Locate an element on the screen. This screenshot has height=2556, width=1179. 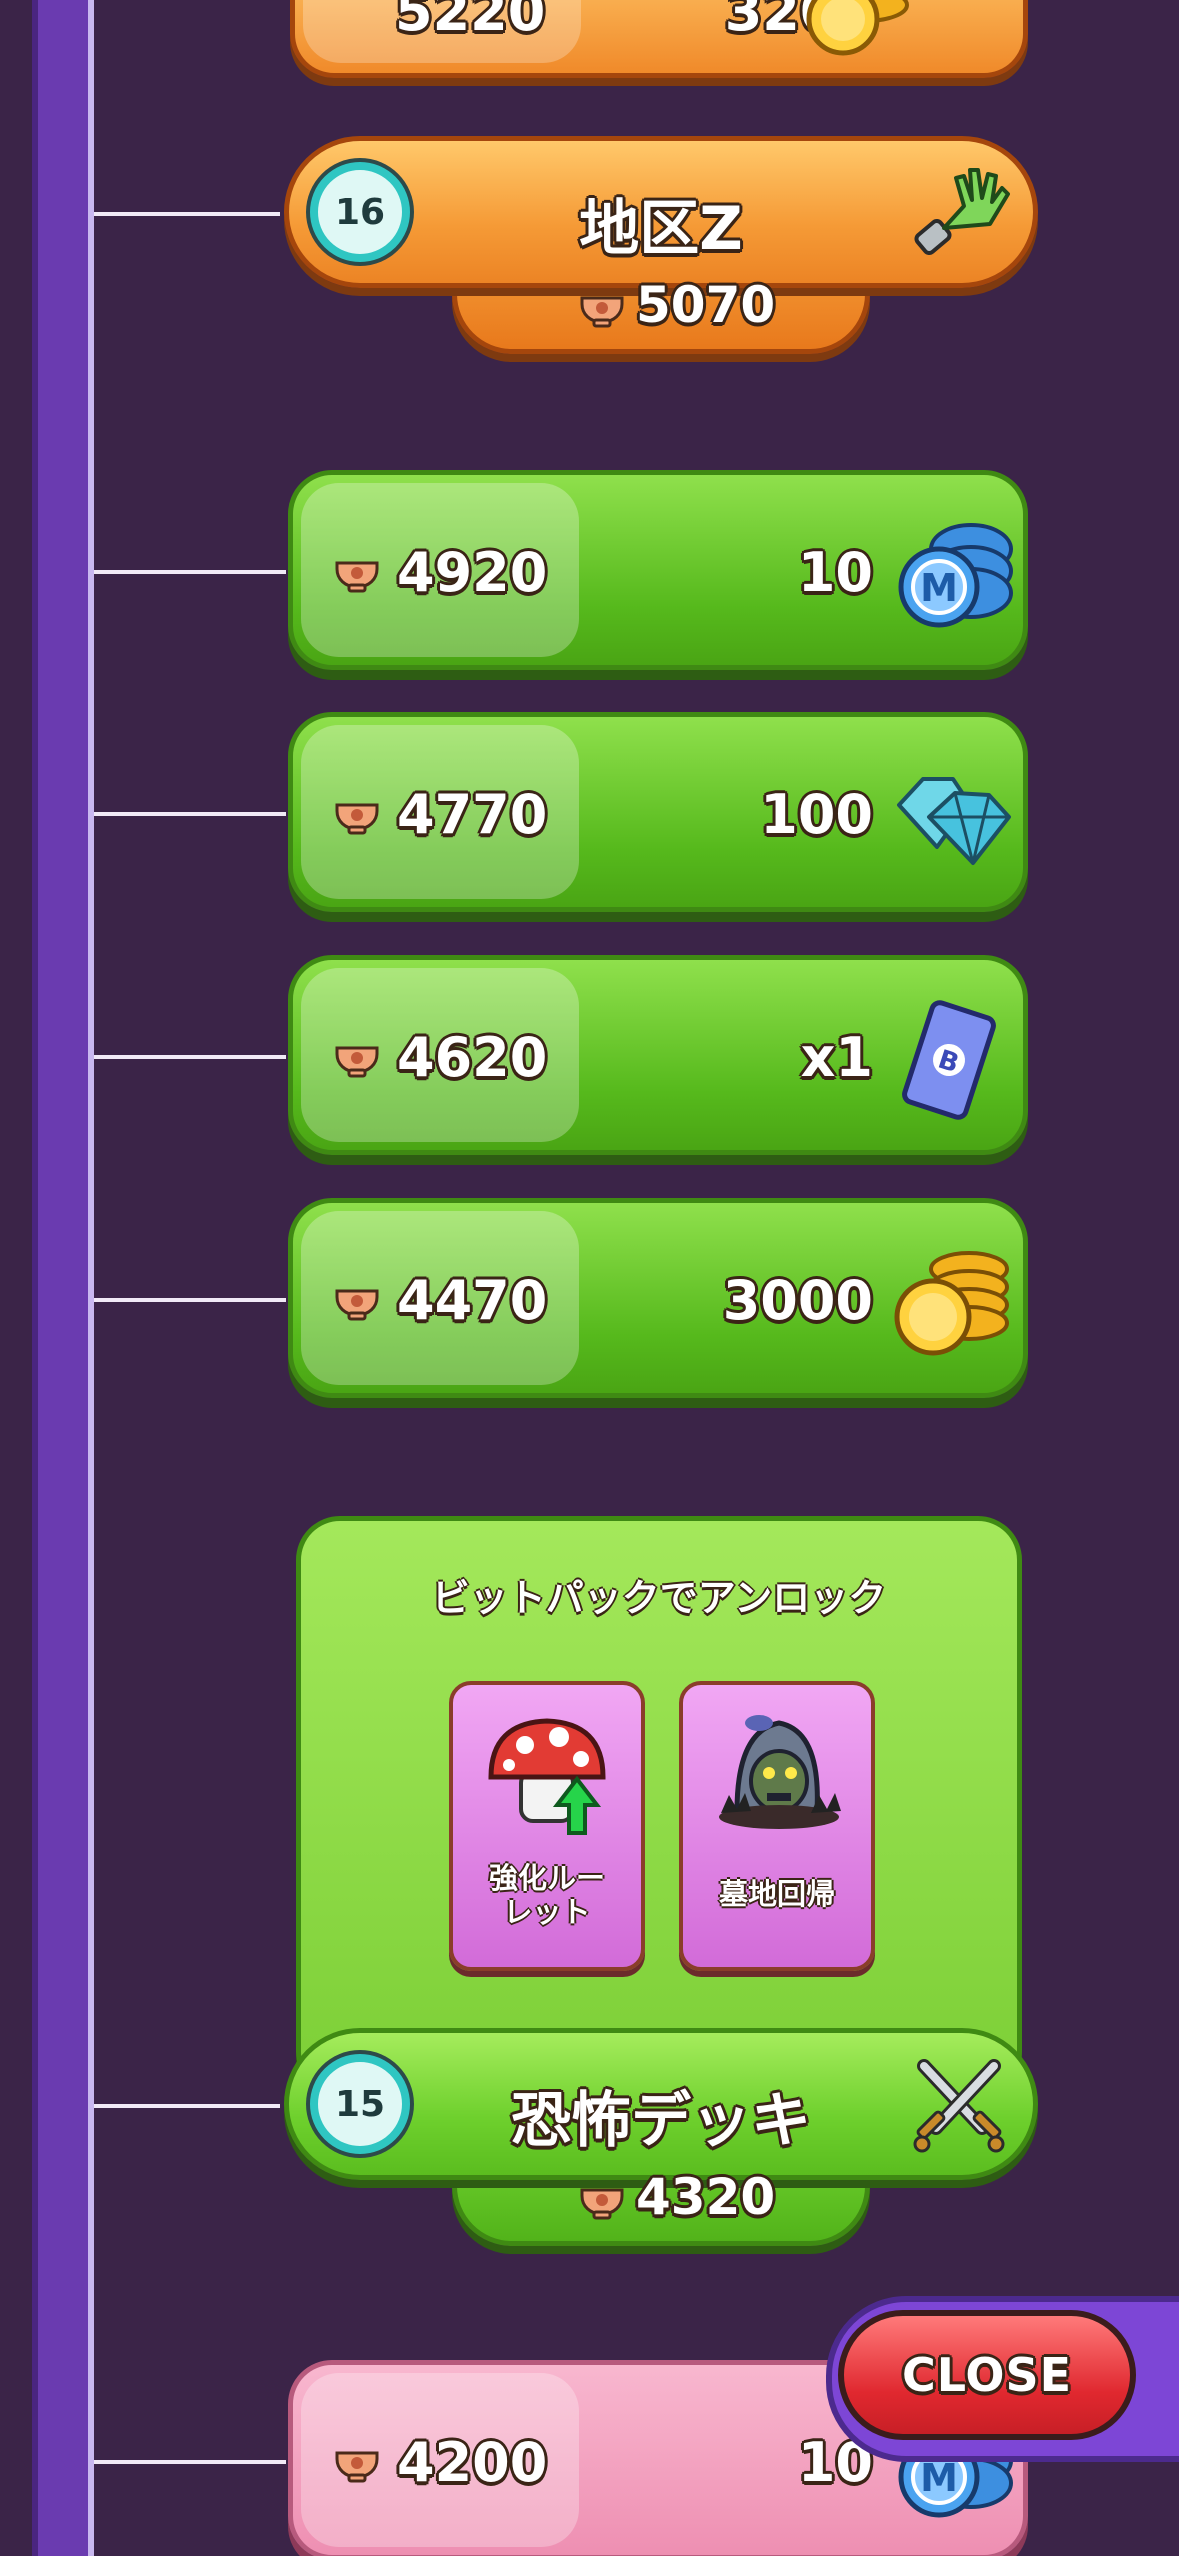
reward-row: 4920 10 M is located at coordinates (658, 570).